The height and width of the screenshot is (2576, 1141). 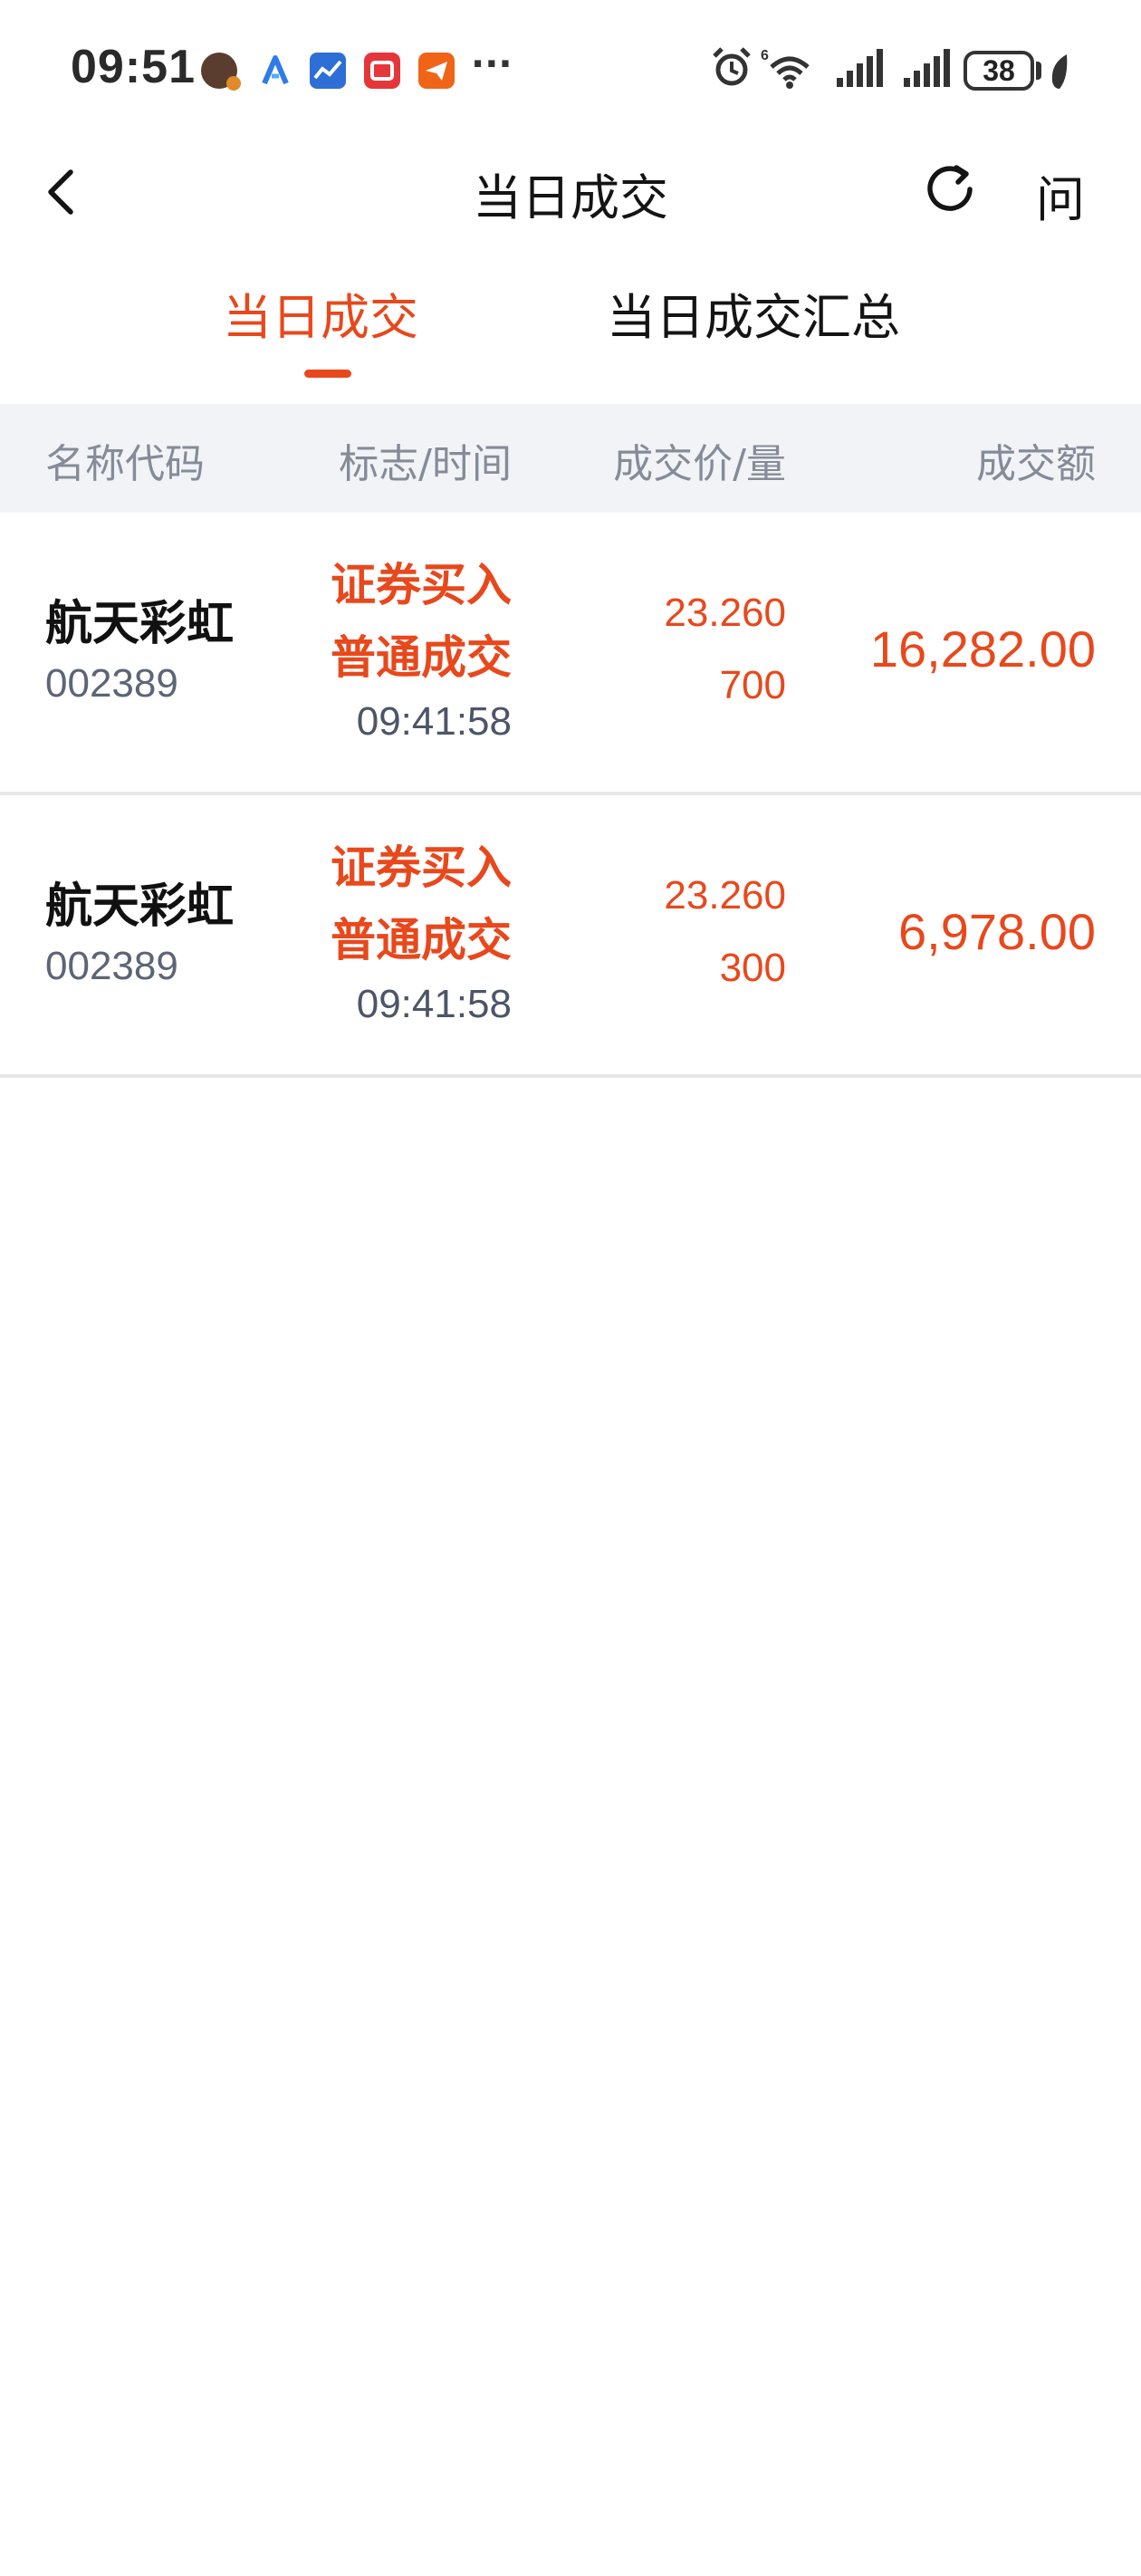 I want to click on back-arrow-icon, so click(x=63, y=191).